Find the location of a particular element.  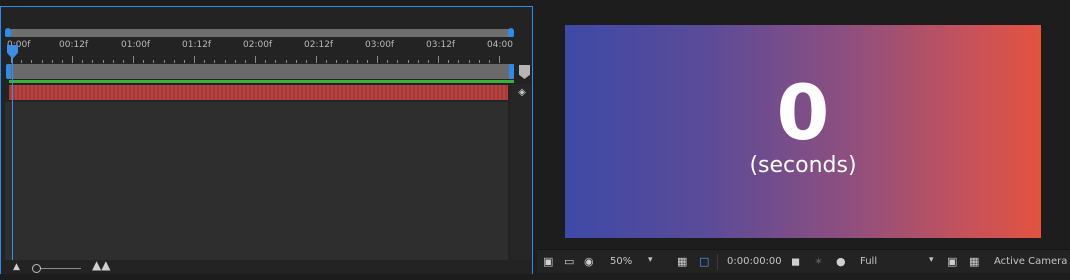

toolbar-divider is located at coordinates (717, 262).